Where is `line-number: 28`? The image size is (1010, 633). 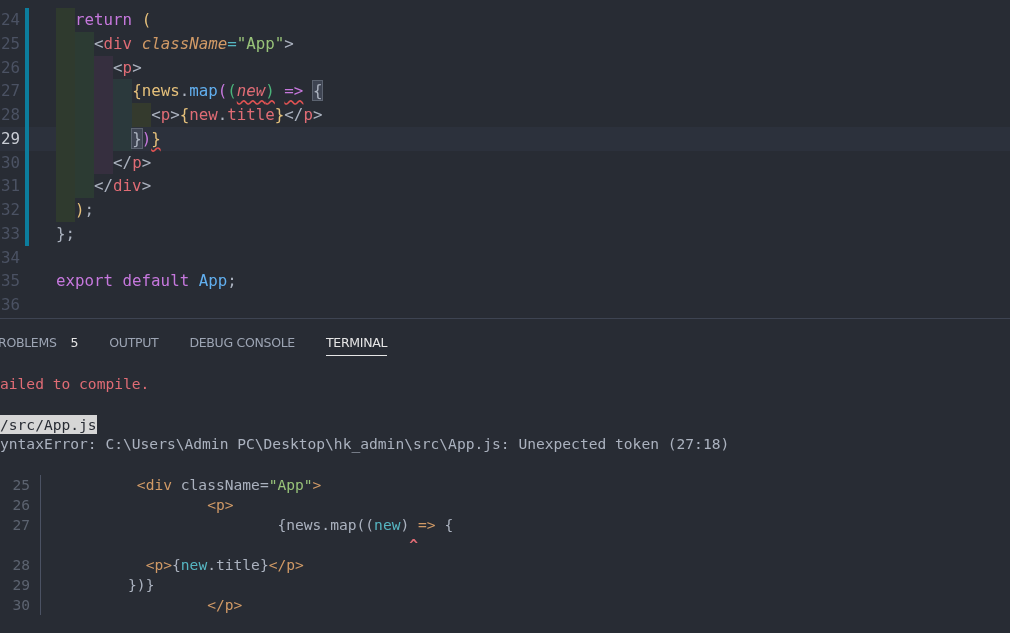
line-number: 28 is located at coordinates (20, 565).